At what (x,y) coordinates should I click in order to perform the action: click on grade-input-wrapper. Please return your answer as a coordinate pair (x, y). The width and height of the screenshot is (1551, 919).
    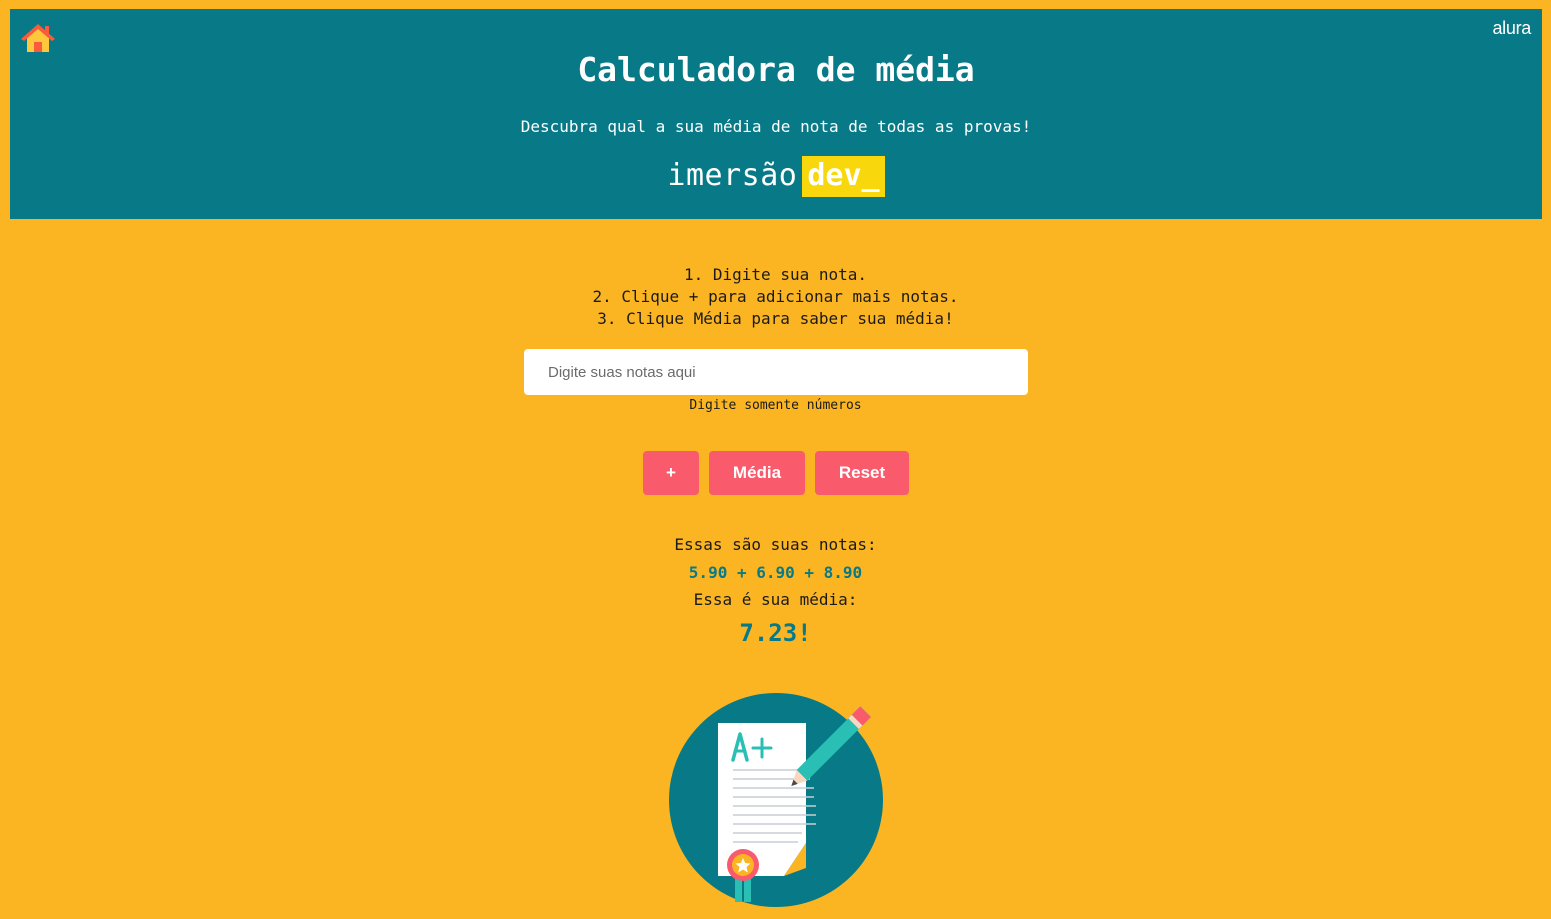
    Looking at the image, I should click on (776, 372).